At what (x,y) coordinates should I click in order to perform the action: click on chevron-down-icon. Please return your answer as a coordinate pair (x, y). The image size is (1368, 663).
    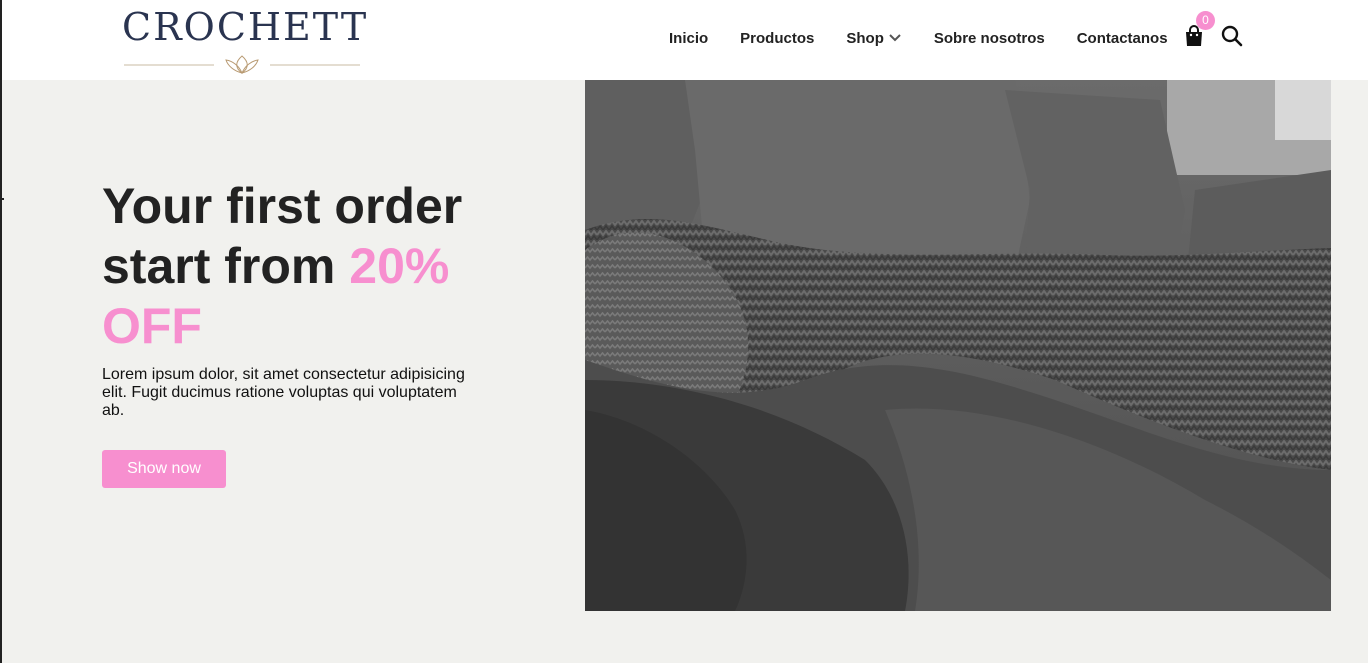
    Looking at the image, I should click on (895, 38).